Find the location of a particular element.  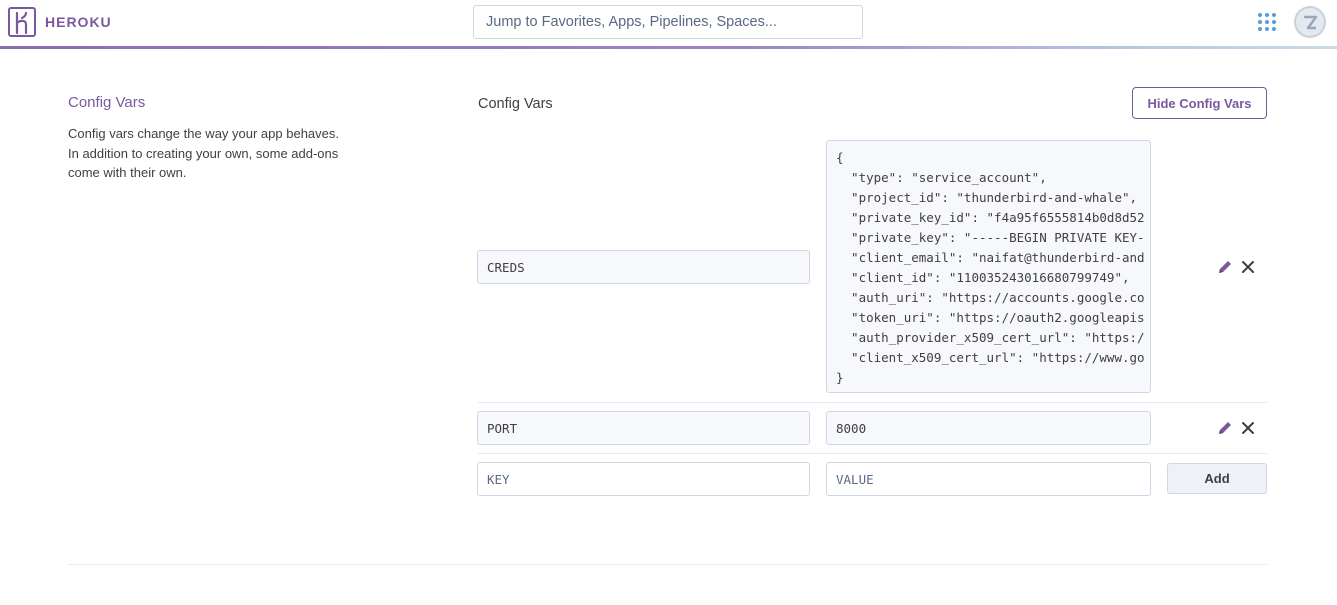

json-line: "client_id": "110035243016680799749", is located at coordinates (983, 277).